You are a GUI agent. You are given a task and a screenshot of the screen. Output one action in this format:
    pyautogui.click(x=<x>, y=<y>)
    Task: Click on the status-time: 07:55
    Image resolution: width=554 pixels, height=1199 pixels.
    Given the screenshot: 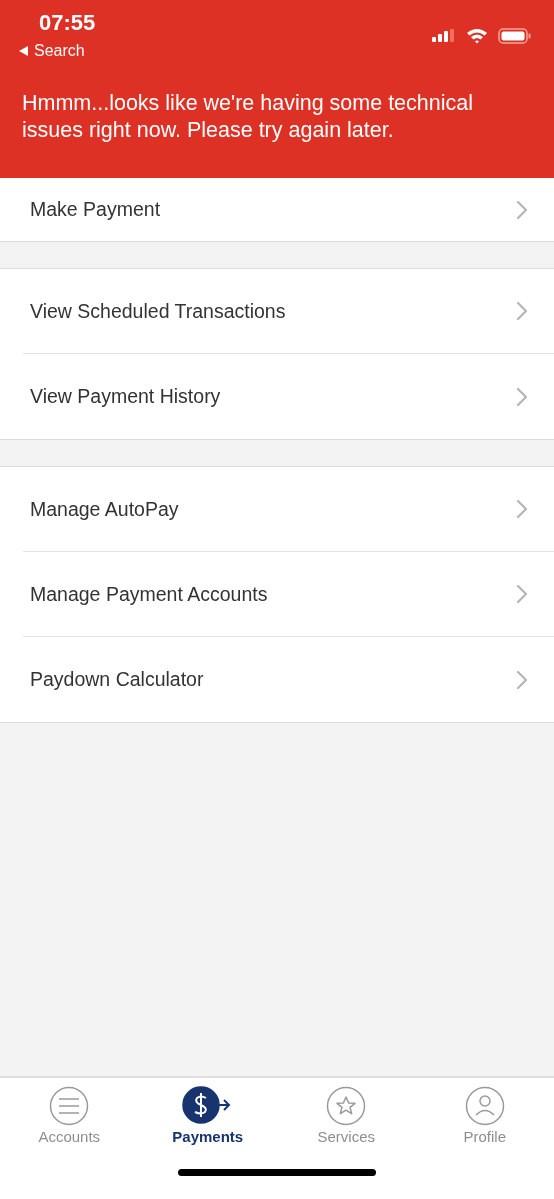 What is the action you would take?
    pyautogui.click(x=67, y=23)
    